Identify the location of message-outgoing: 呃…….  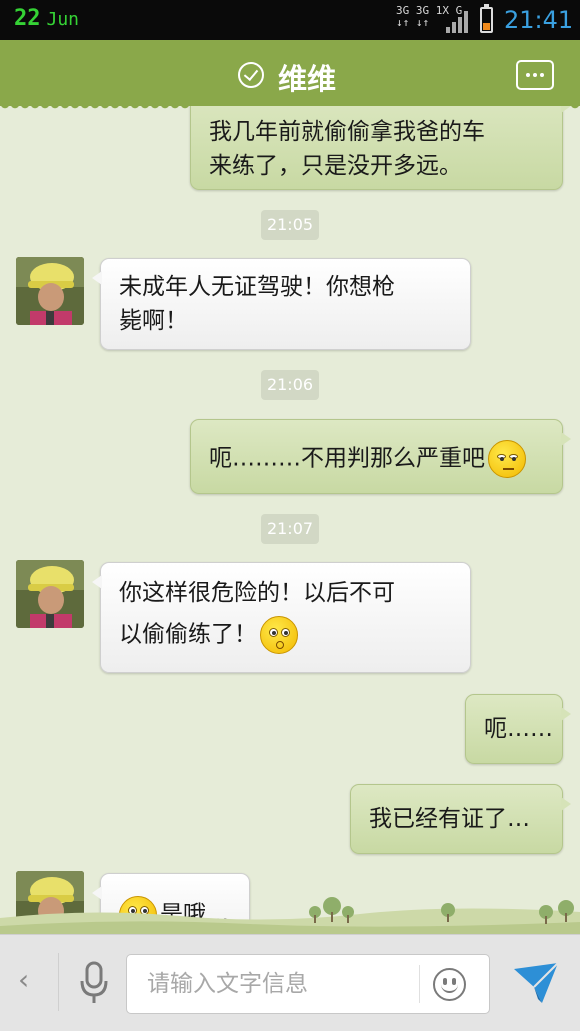
(518, 729).